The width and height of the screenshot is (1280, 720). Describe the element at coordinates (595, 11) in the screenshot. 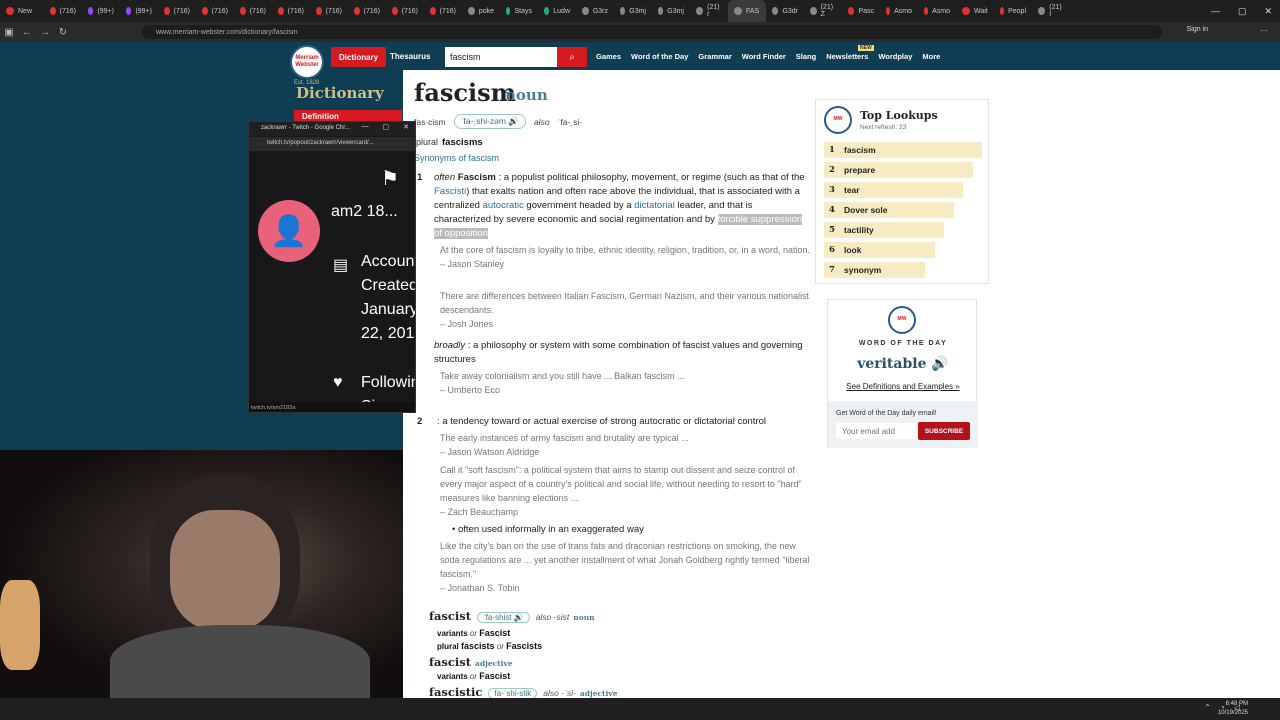

I see `browser-tab: G3rz` at that location.